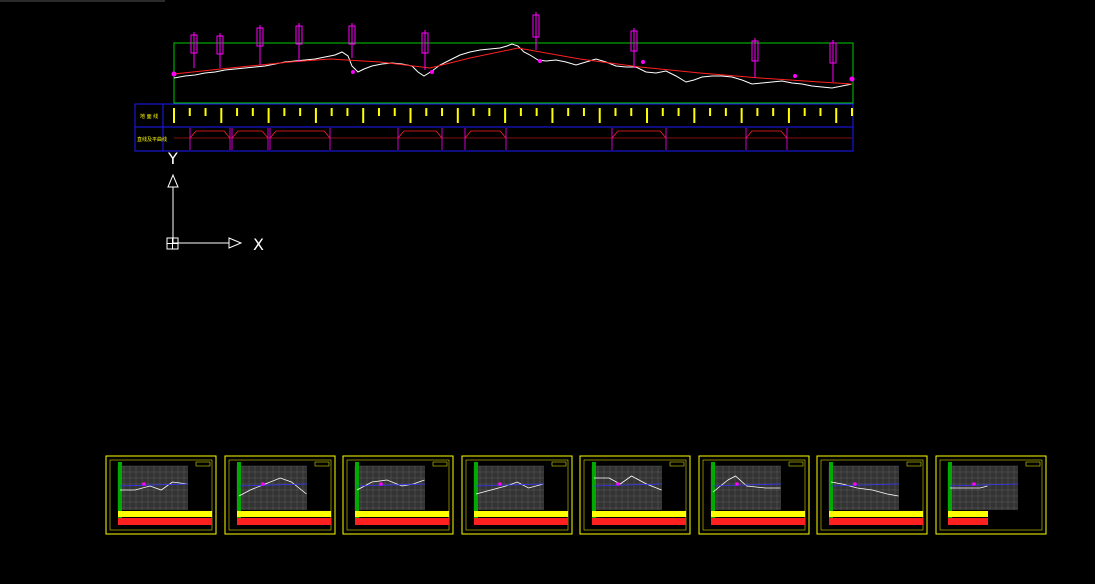 The width and height of the screenshot is (1095, 584). I want to click on ground-line, so click(513, 66).